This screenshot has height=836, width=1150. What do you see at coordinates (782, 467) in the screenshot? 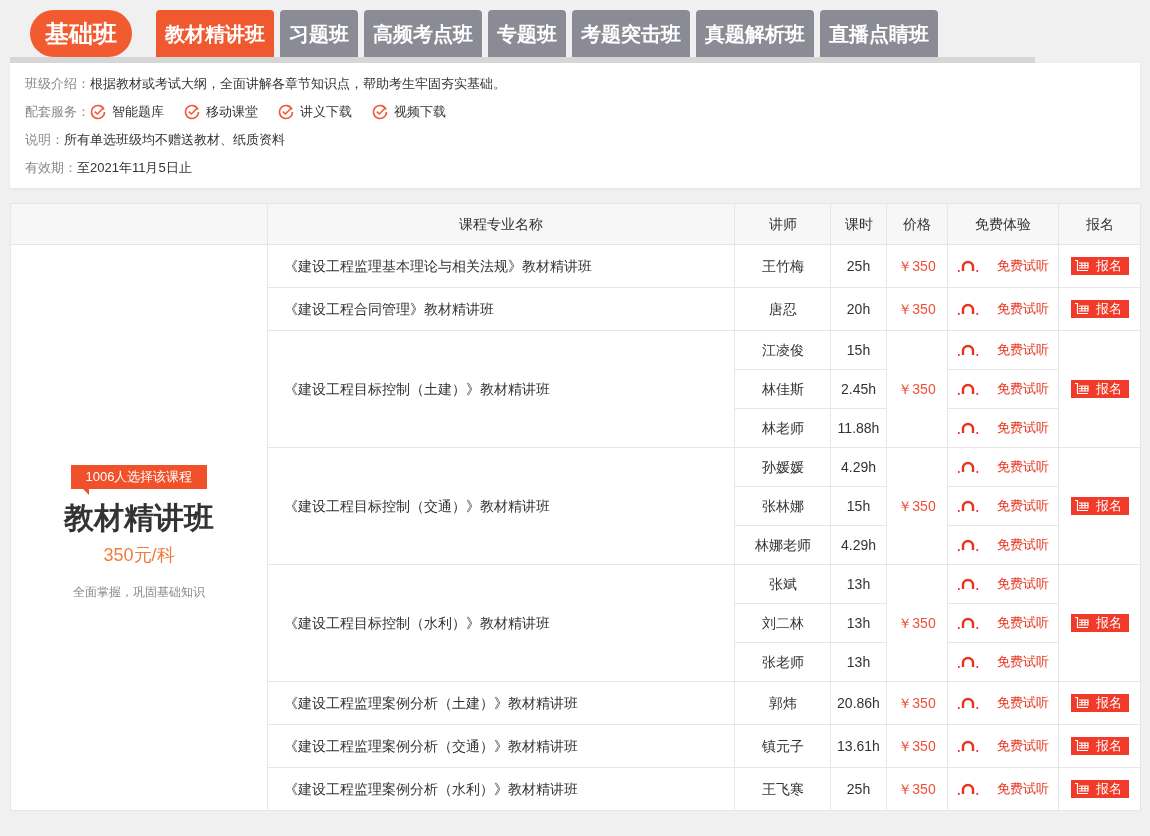
I see `teacher-cell: 孙媛媛` at bounding box center [782, 467].